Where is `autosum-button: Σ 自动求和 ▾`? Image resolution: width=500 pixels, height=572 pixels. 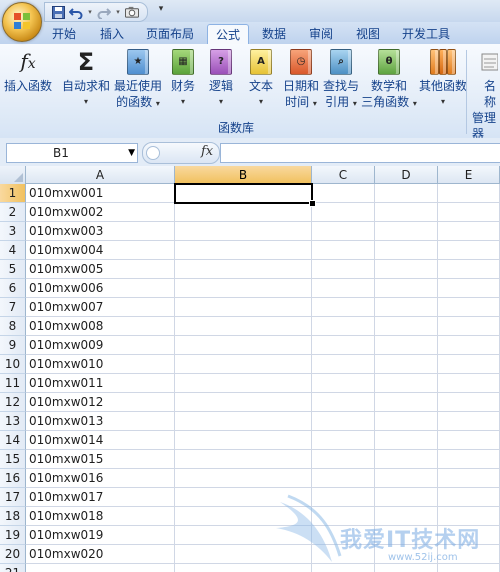
autosum-button: Σ 自动求和 ▾ is located at coordinates (86, 79).